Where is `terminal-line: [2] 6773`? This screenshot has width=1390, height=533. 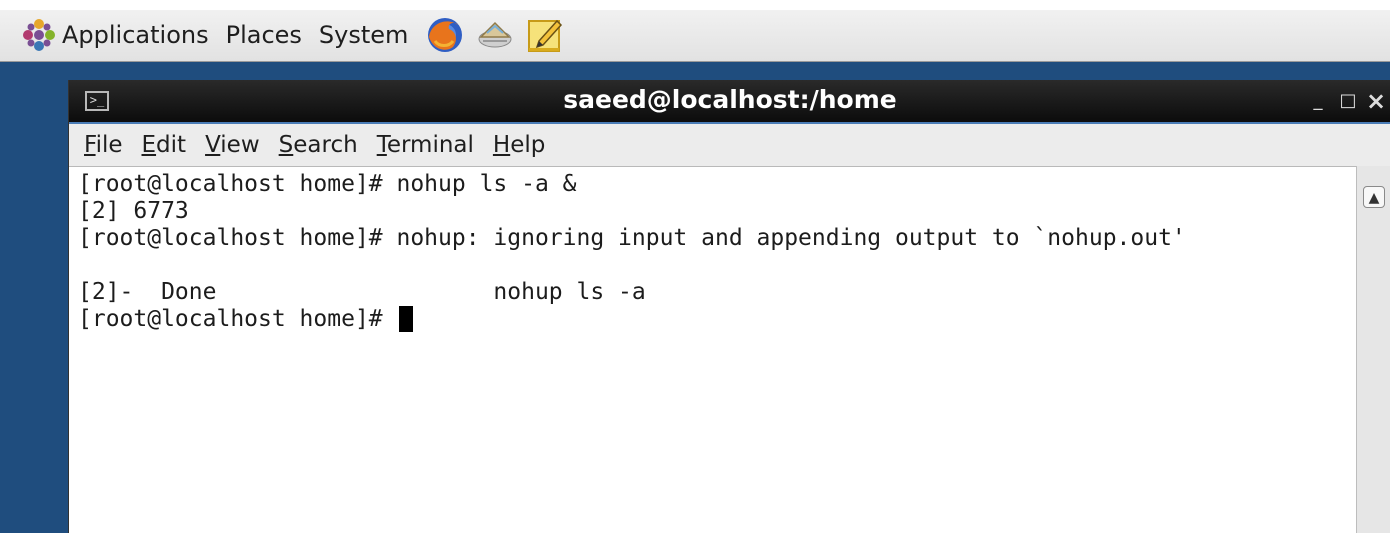 terminal-line: [2] 6773 is located at coordinates (133, 211).